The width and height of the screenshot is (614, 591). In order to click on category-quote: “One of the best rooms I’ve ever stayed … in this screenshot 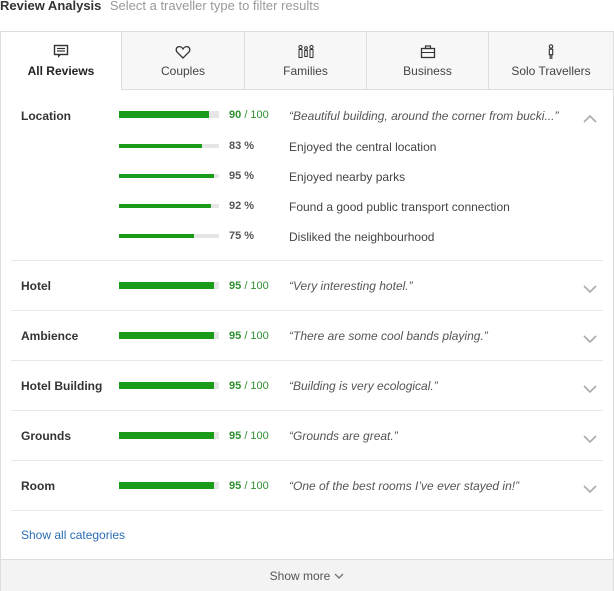, I will do `click(404, 486)`.